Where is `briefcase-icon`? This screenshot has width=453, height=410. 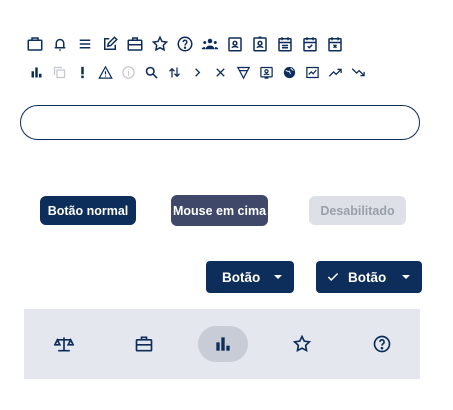 briefcase-icon is located at coordinates (35, 44).